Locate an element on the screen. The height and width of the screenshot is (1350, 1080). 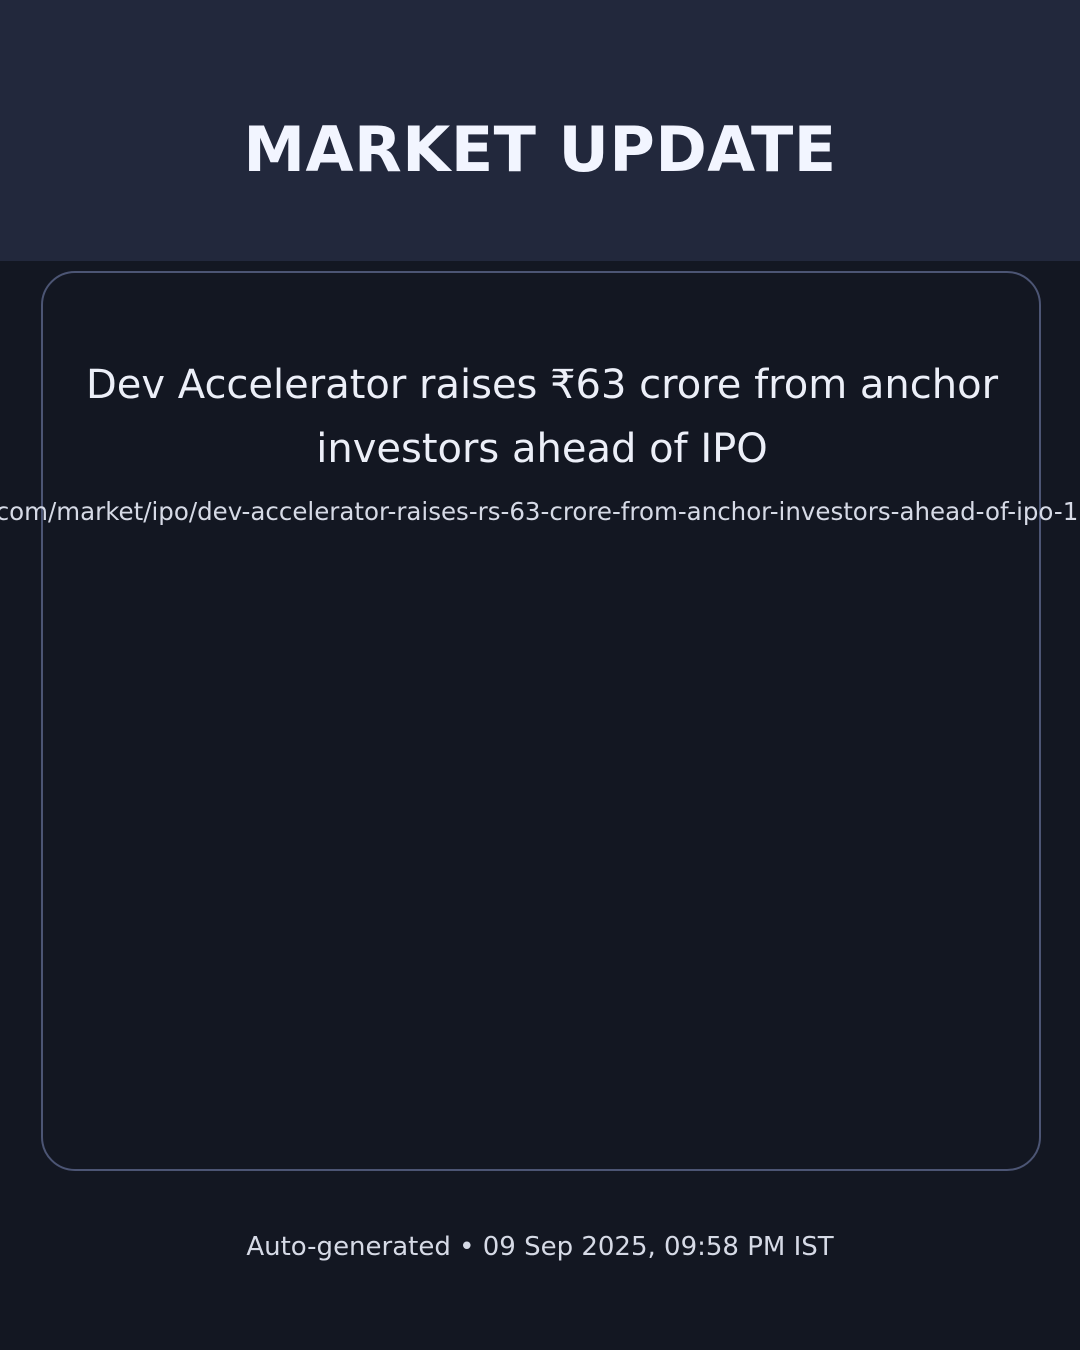
page-title: MARKET UPDATE is located at coordinates (540, 149).